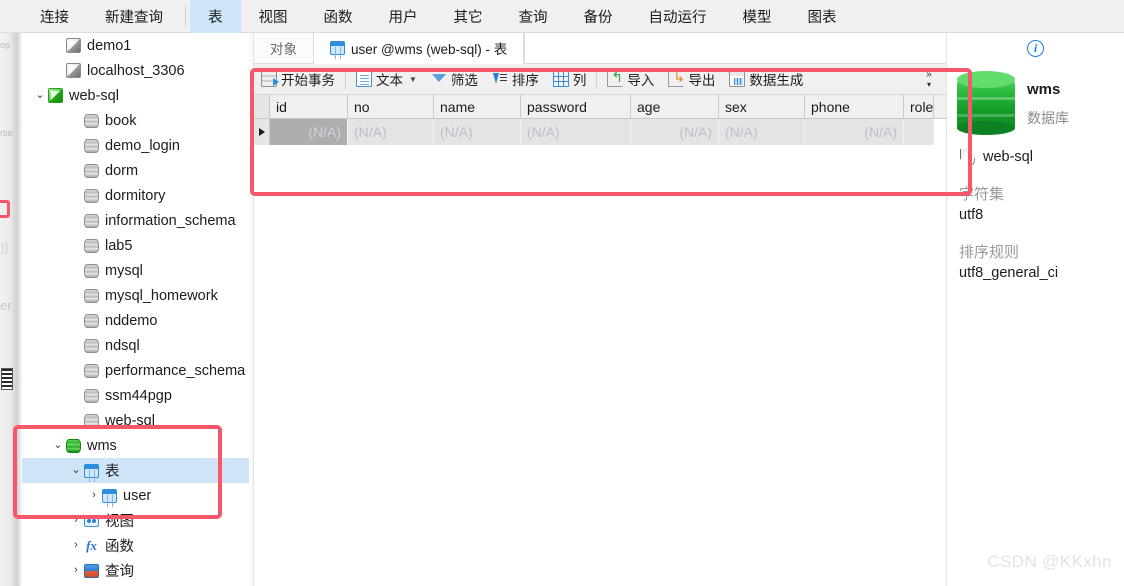 This screenshot has height=586, width=1124. Describe the element at coordinates (929, 79) in the screenshot. I see `toolbar-overflow-button: » ▾` at that location.